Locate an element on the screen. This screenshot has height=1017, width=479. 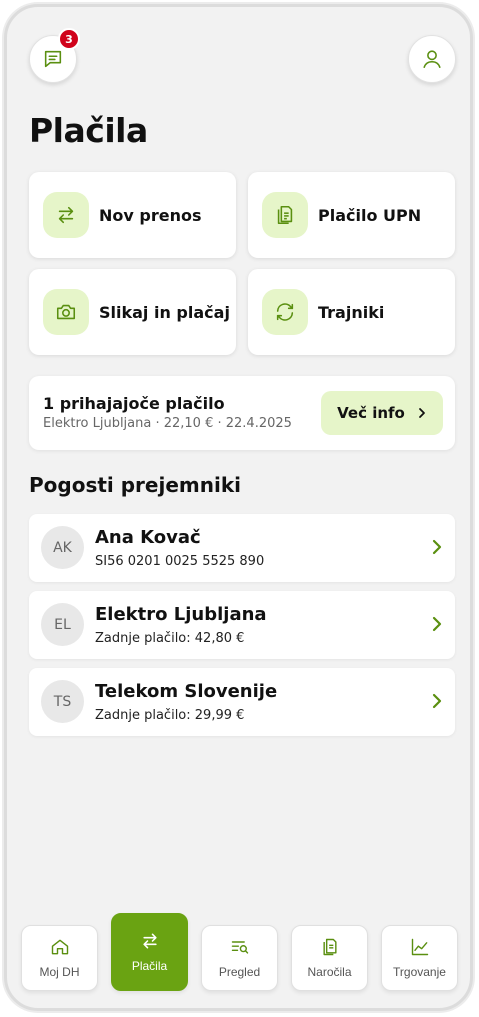
recipient-name: Elektro Ljubljana is located at coordinates (181, 614).